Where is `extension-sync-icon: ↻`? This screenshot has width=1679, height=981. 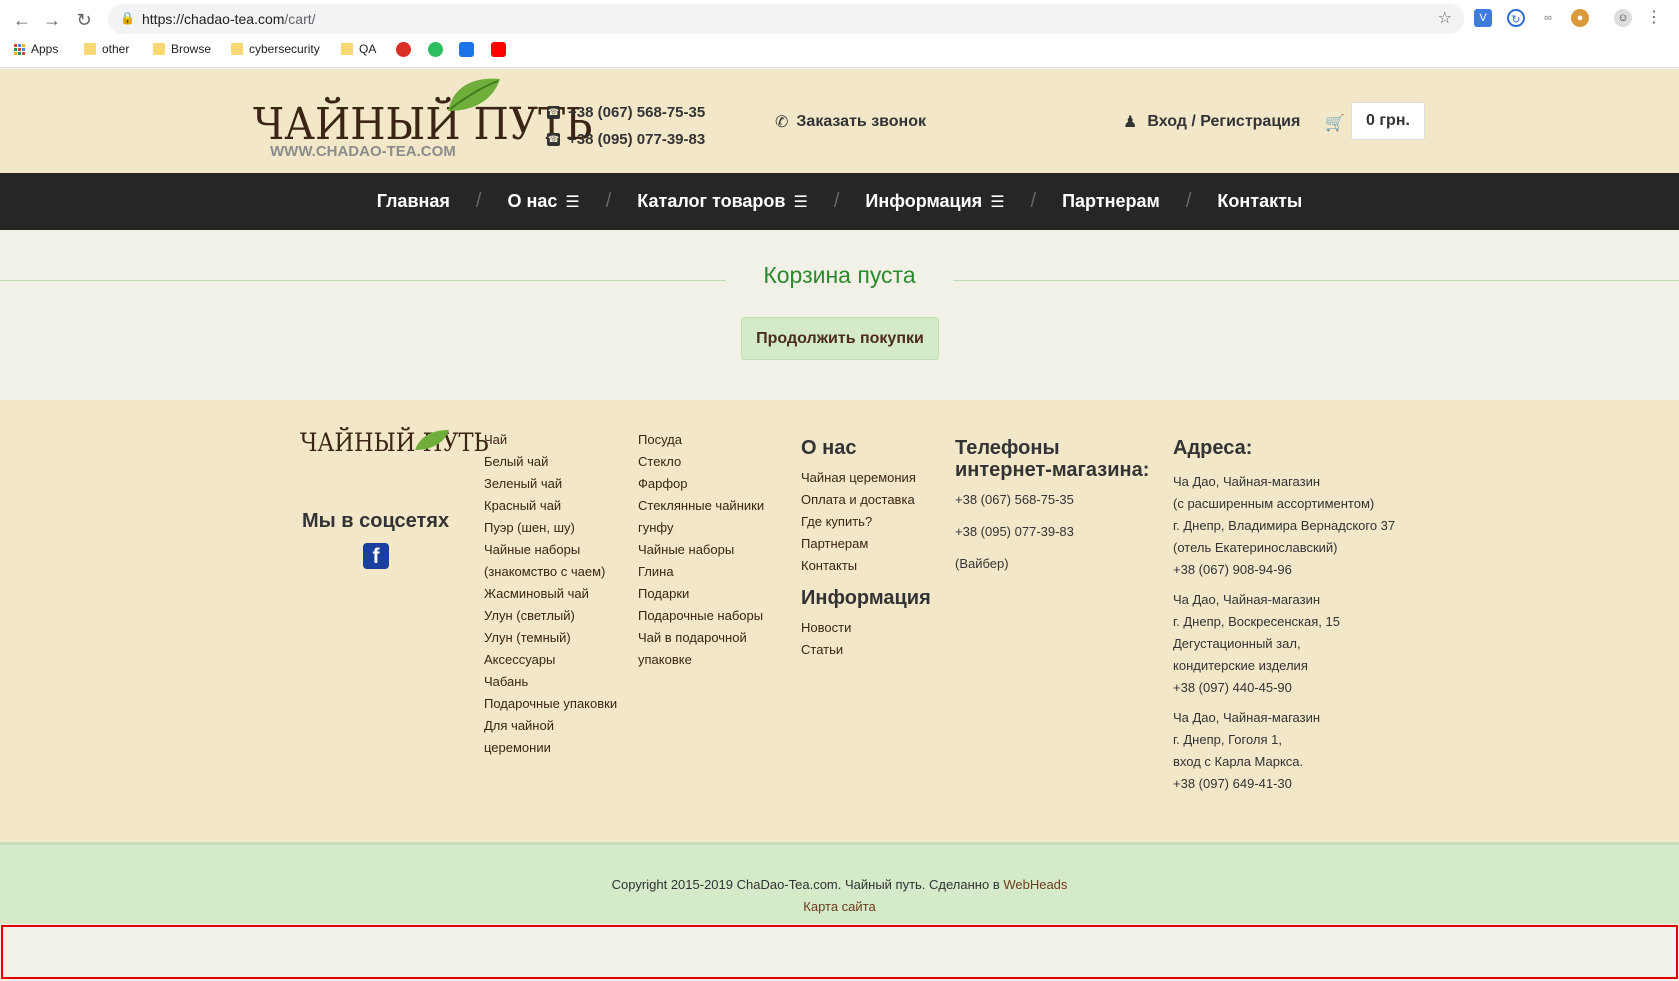
extension-sync-icon: ↻ is located at coordinates (1516, 18).